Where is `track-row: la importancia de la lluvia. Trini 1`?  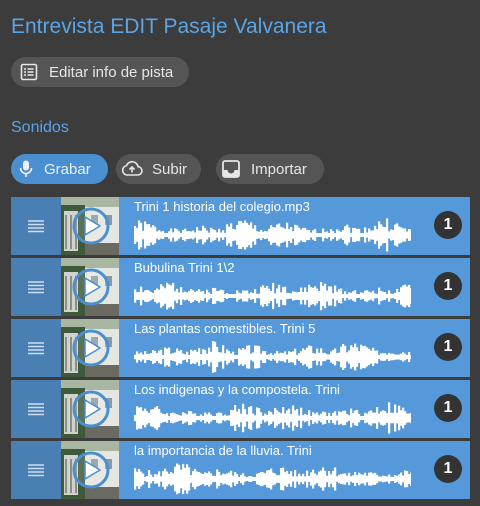
track-row: la importancia de la lluvia. Trini 1 is located at coordinates (240, 470).